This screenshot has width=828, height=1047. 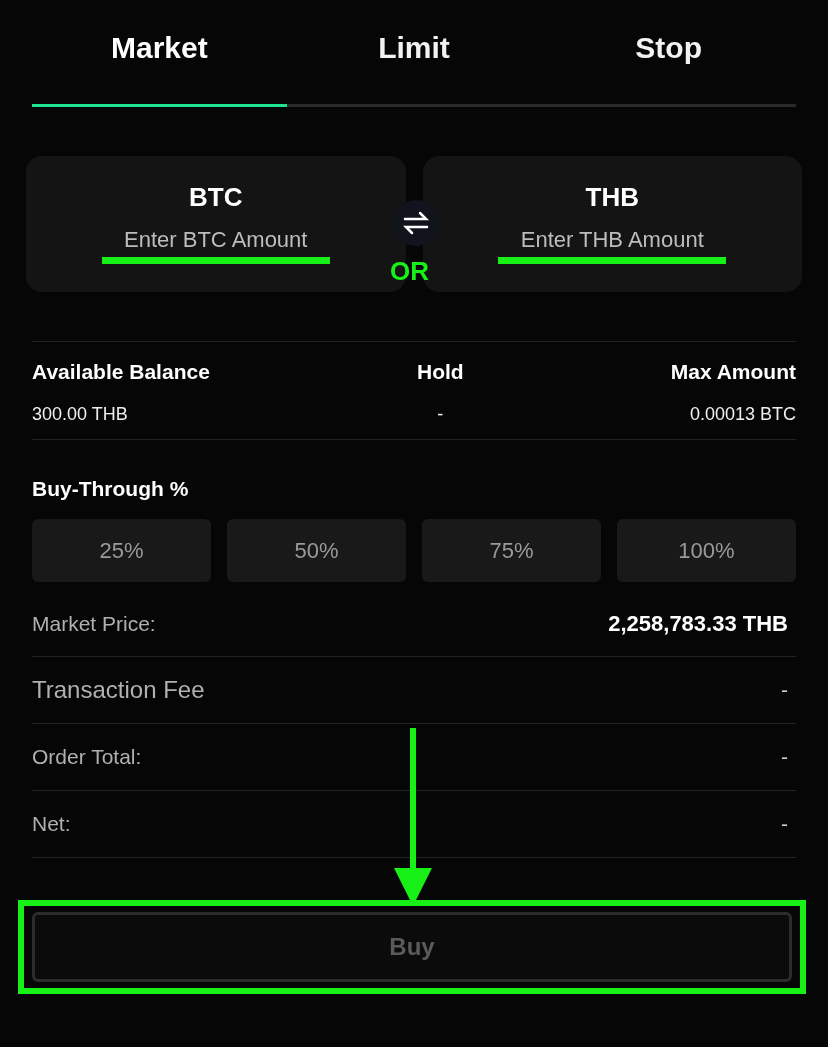 What do you see at coordinates (51, 824) in the screenshot?
I see `summary-label: Net:` at bounding box center [51, 824].